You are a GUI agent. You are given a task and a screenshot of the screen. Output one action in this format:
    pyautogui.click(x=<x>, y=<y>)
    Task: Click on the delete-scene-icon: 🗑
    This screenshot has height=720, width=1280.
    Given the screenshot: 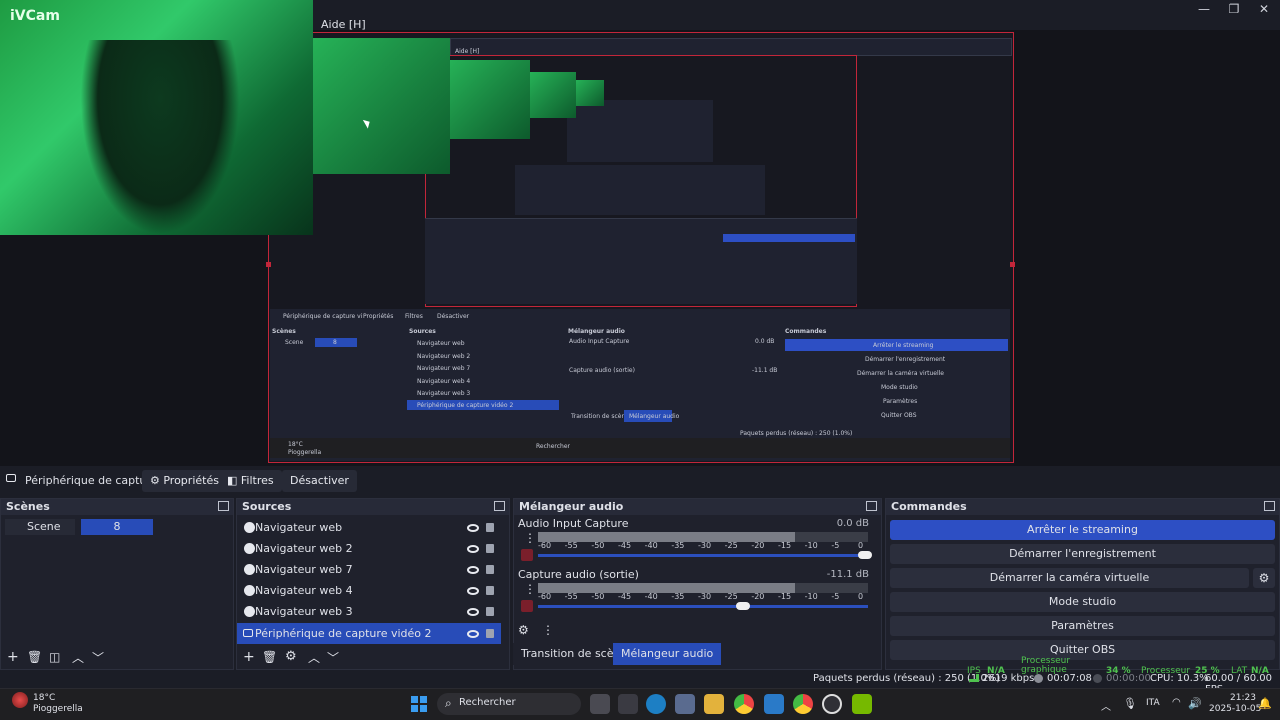 What is the action you would take?
    pyautogui.click(x=34, y=657)
    